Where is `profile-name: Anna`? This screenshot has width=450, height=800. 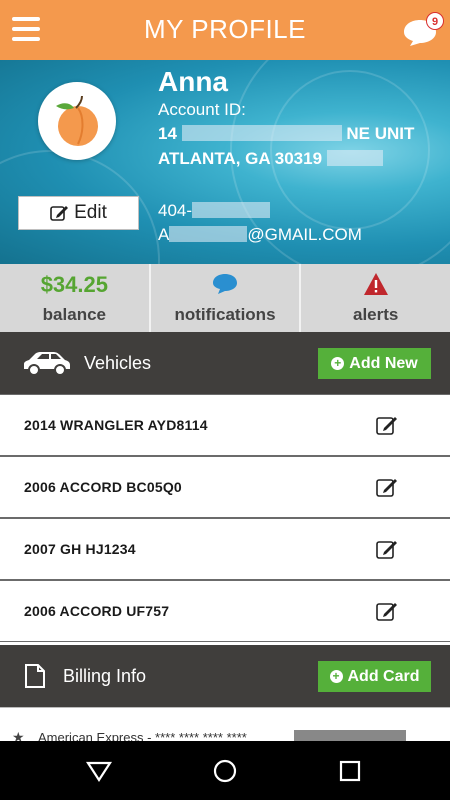 profile-name: Anna is located at coordinates (193, 81).